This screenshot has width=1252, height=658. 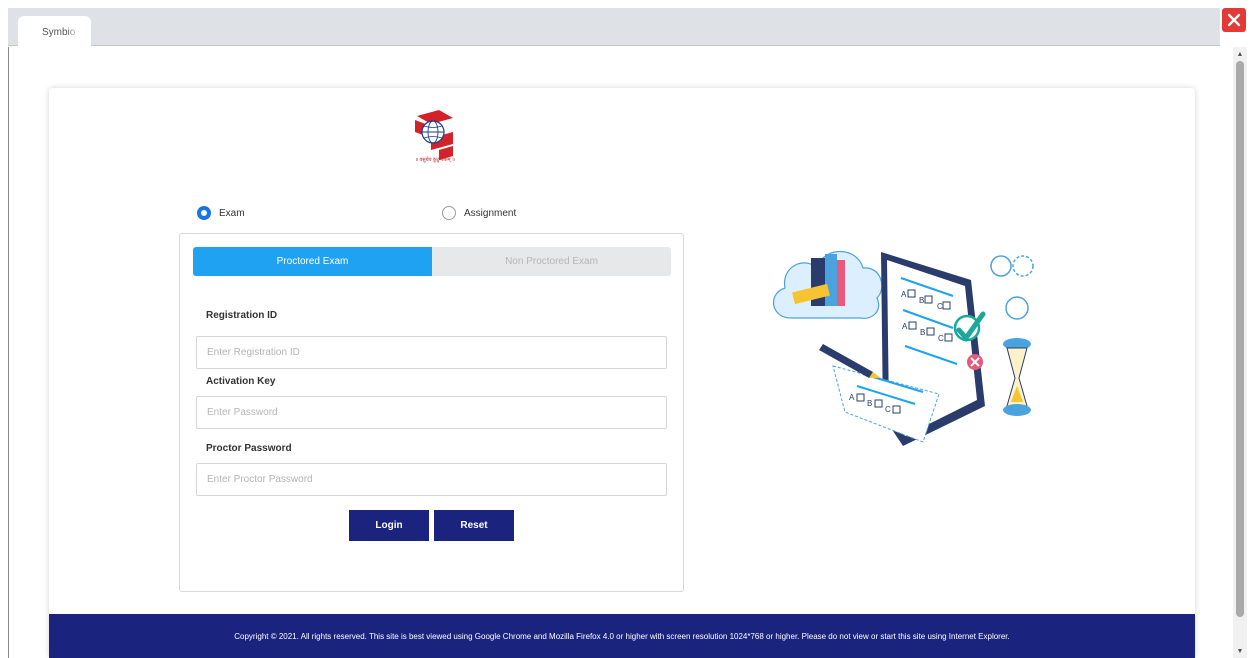 What do you see at coordinates (241, 381) in the screenshot?
I see `activation-key-label: Activation Key` at bounding box center [241, 381].